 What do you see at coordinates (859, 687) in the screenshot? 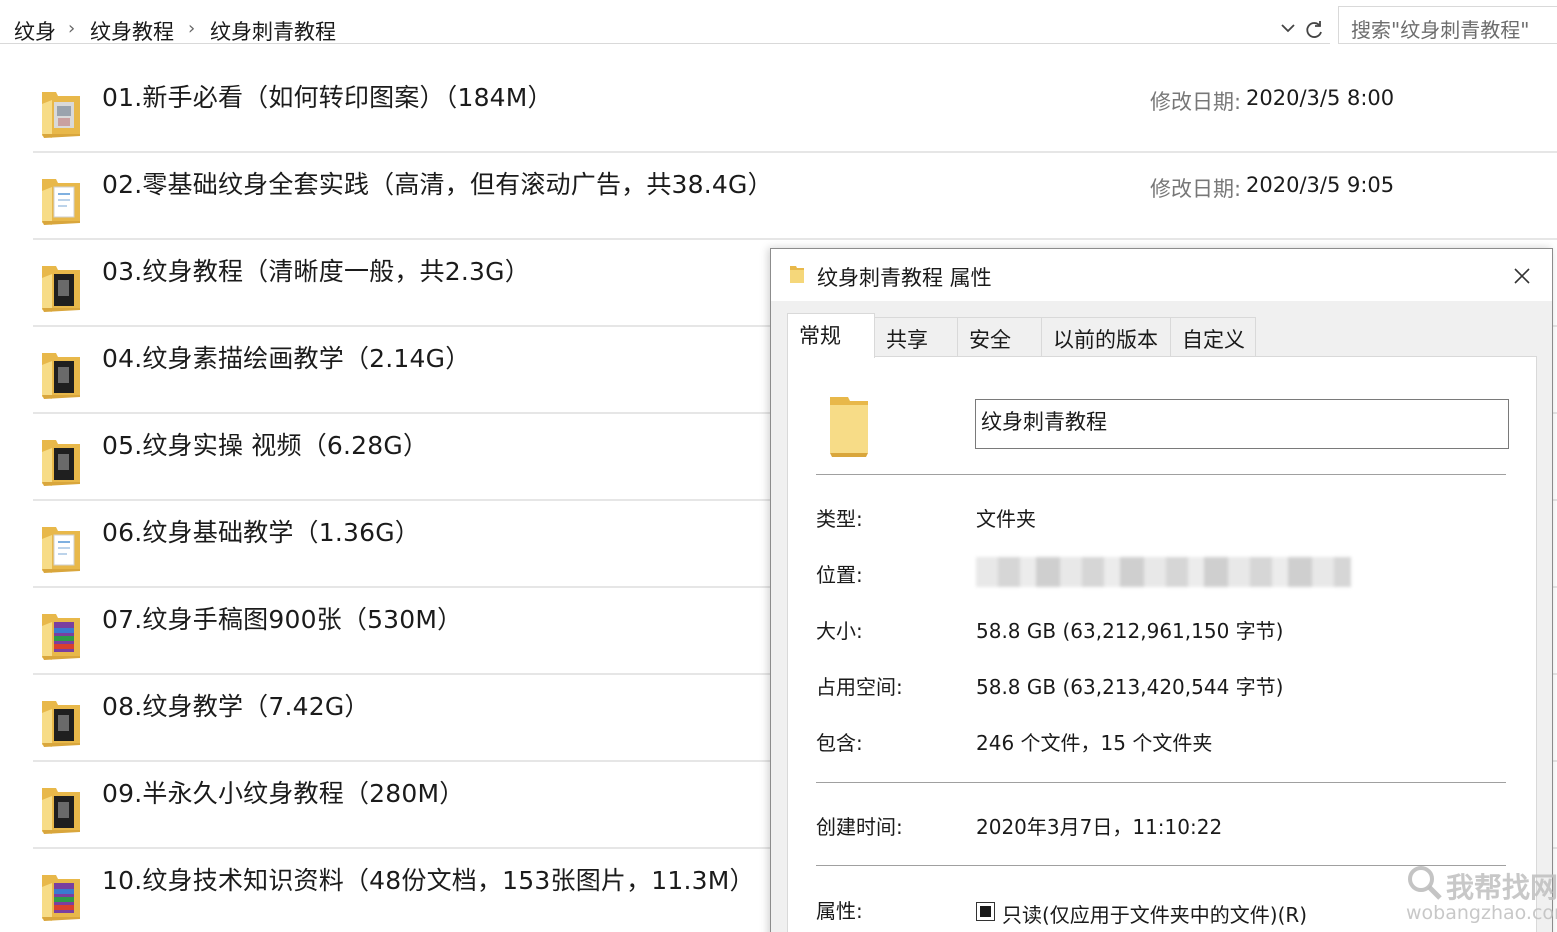
I see `disk-size-label: 占用空间:` at bounding box center [859, 687].